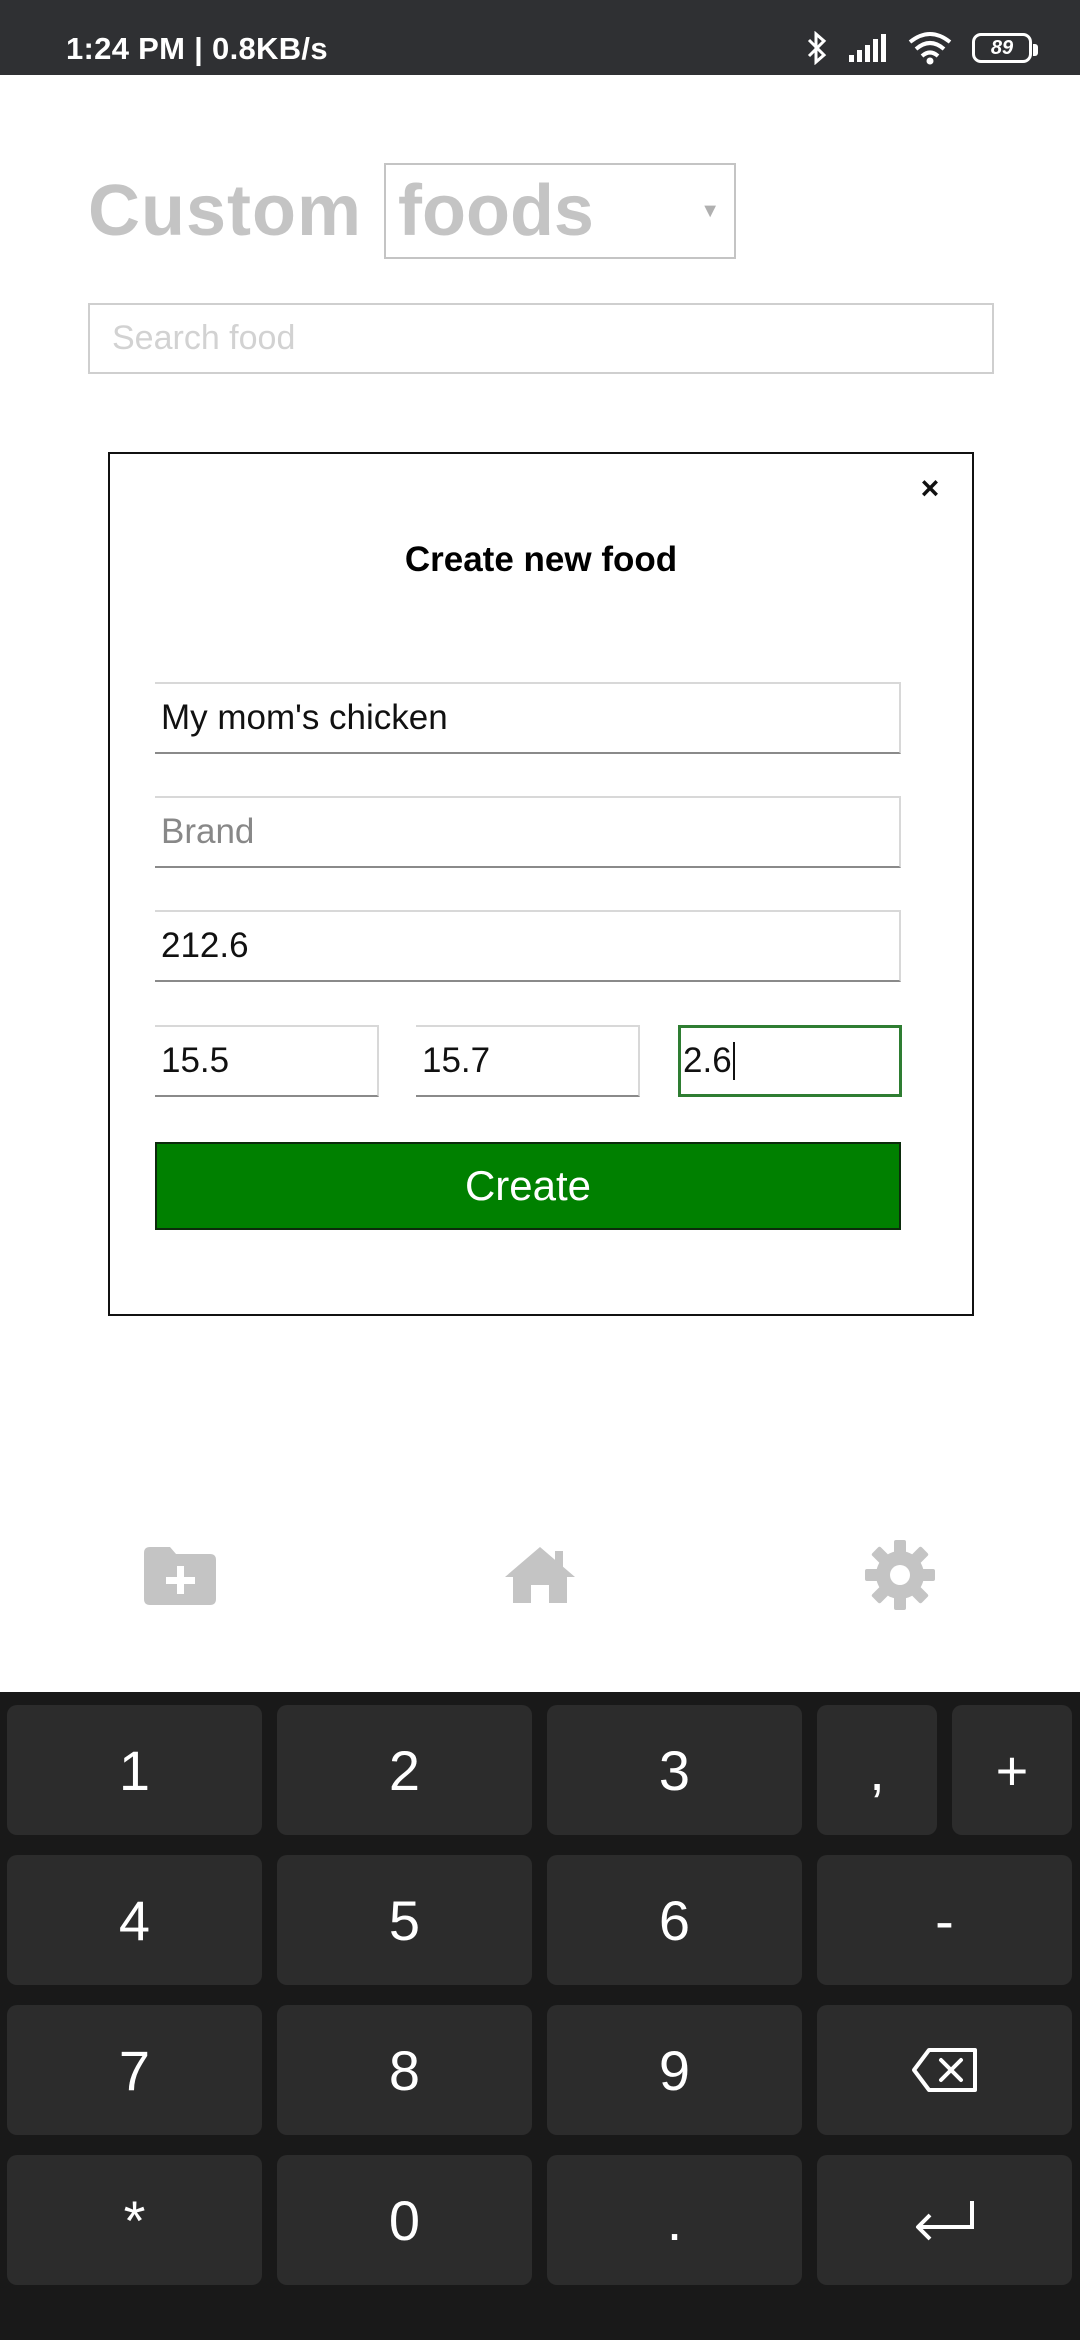 Image resolution: width=1080 pixels, height=2340 pixels. Describe the element at coordinates (134, 2070) in the screenshot. I see `key-7: 7` at that location.